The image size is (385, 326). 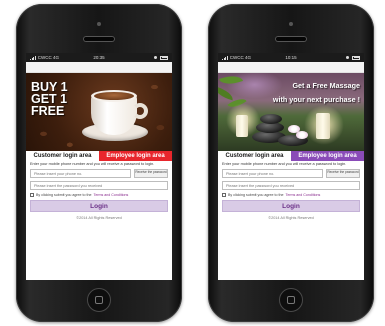 I want to click on promo-line: Get a Free Massage, so click(x=326, y=85).